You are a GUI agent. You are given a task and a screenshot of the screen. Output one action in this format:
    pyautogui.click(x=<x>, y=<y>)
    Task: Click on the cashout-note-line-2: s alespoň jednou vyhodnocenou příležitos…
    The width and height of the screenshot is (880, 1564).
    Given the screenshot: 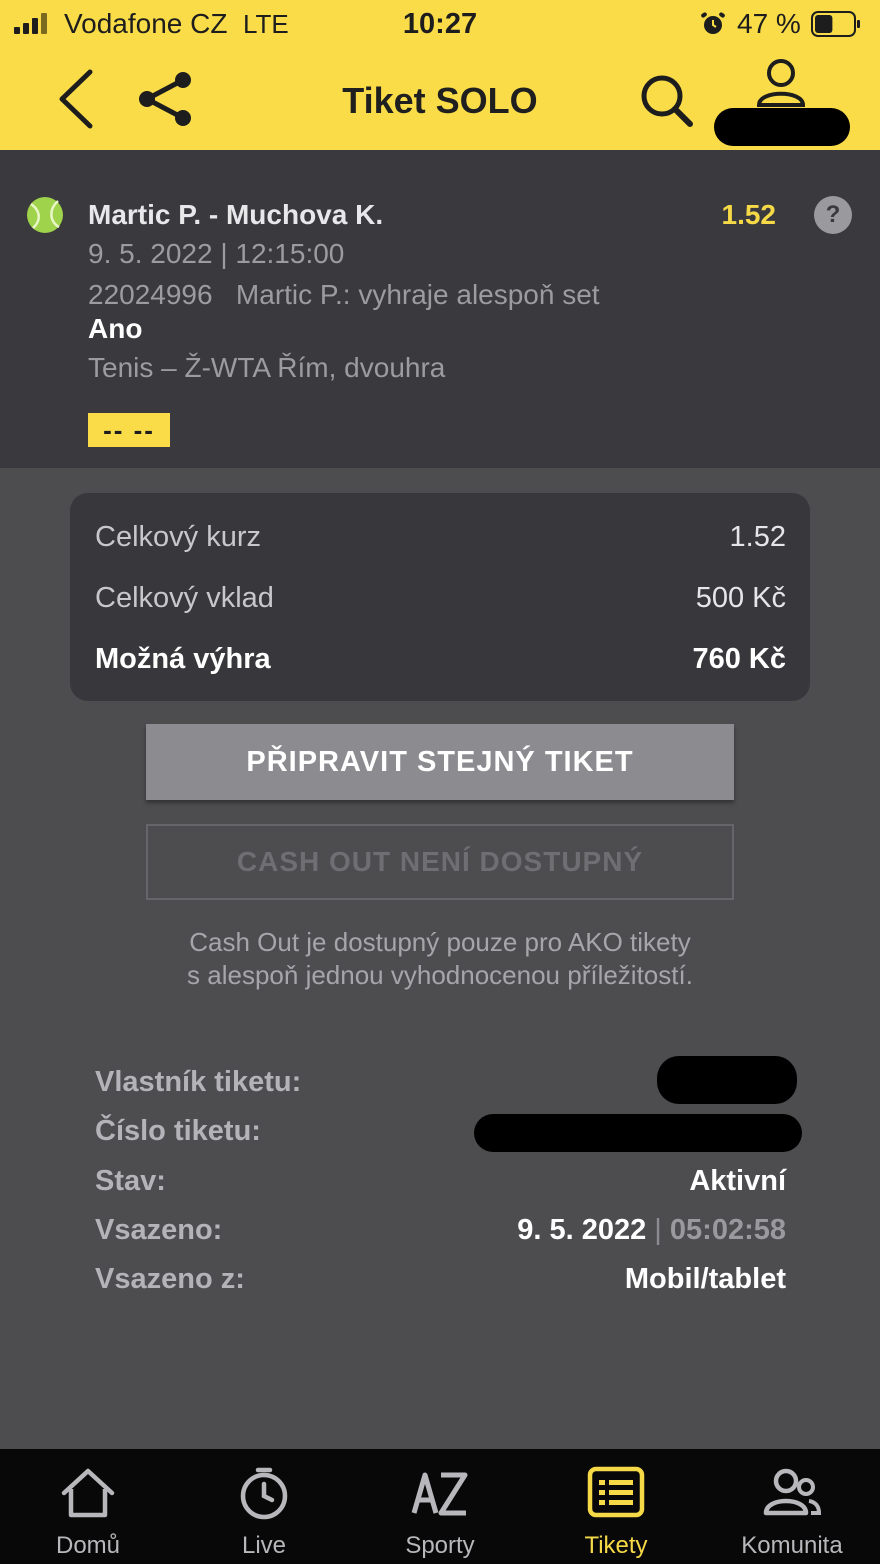 What is the action you would take?
    pyautogui.click(x=440, y=975)
    